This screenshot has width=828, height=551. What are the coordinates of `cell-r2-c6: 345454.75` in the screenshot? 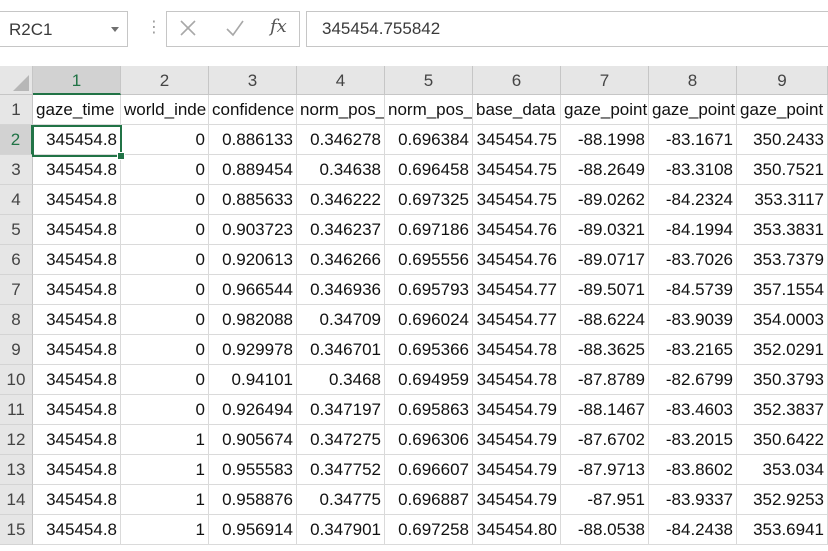 It's located at (517, 140).